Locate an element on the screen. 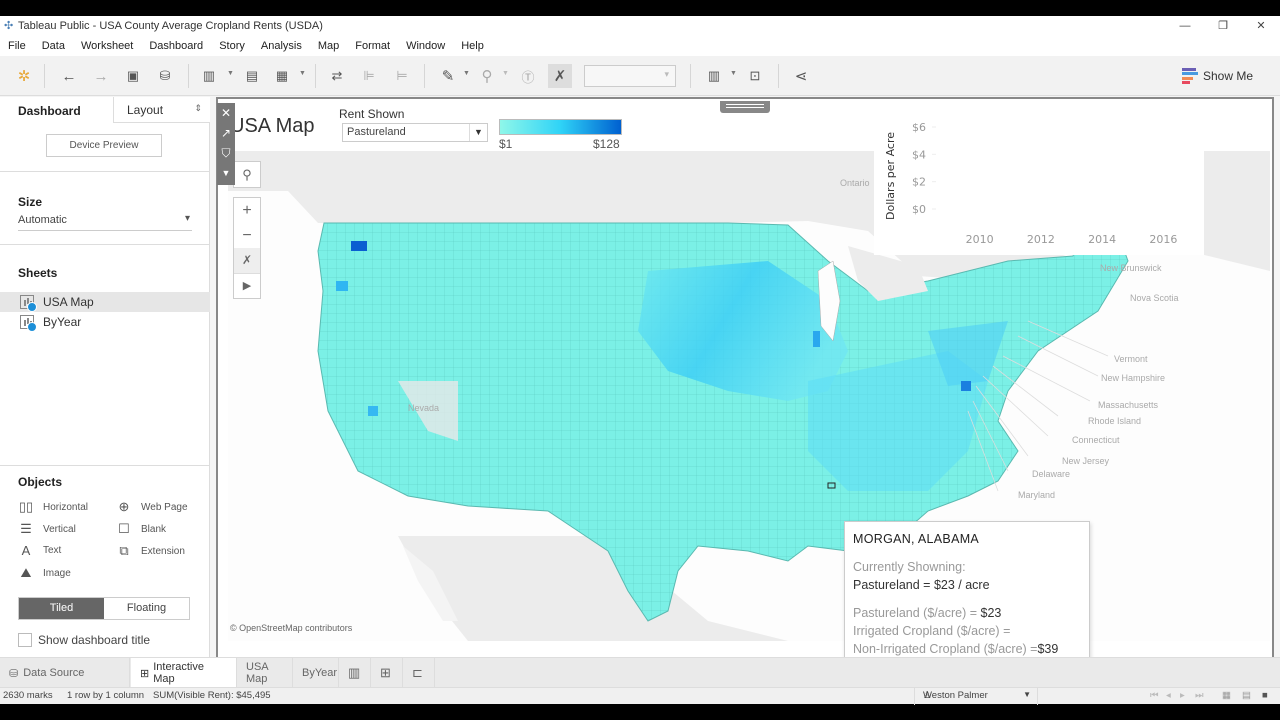 The image size is (1280, 720). save-icon: ▣ is located at coordinates (133, 76).